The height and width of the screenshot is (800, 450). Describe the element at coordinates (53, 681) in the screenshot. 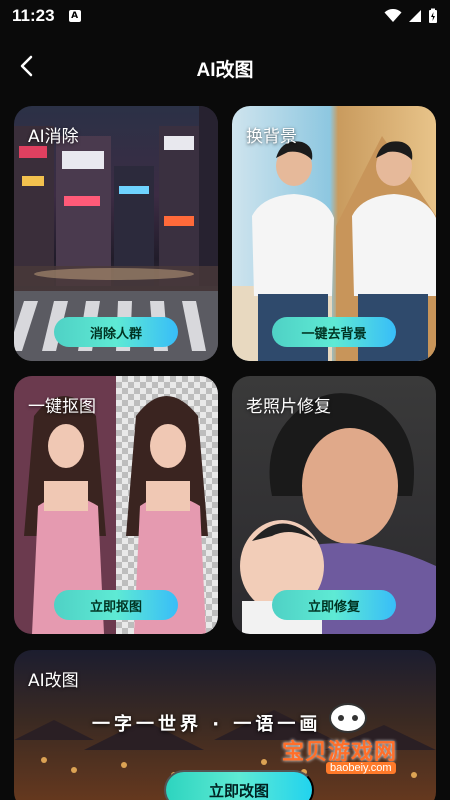

I see `card-title: AI改图` at that location.